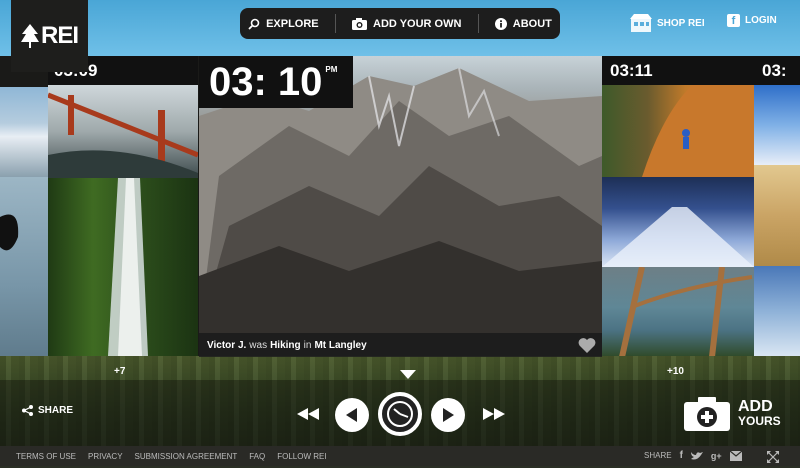  I want to click on more-left-count: +7, so click(119, 371).